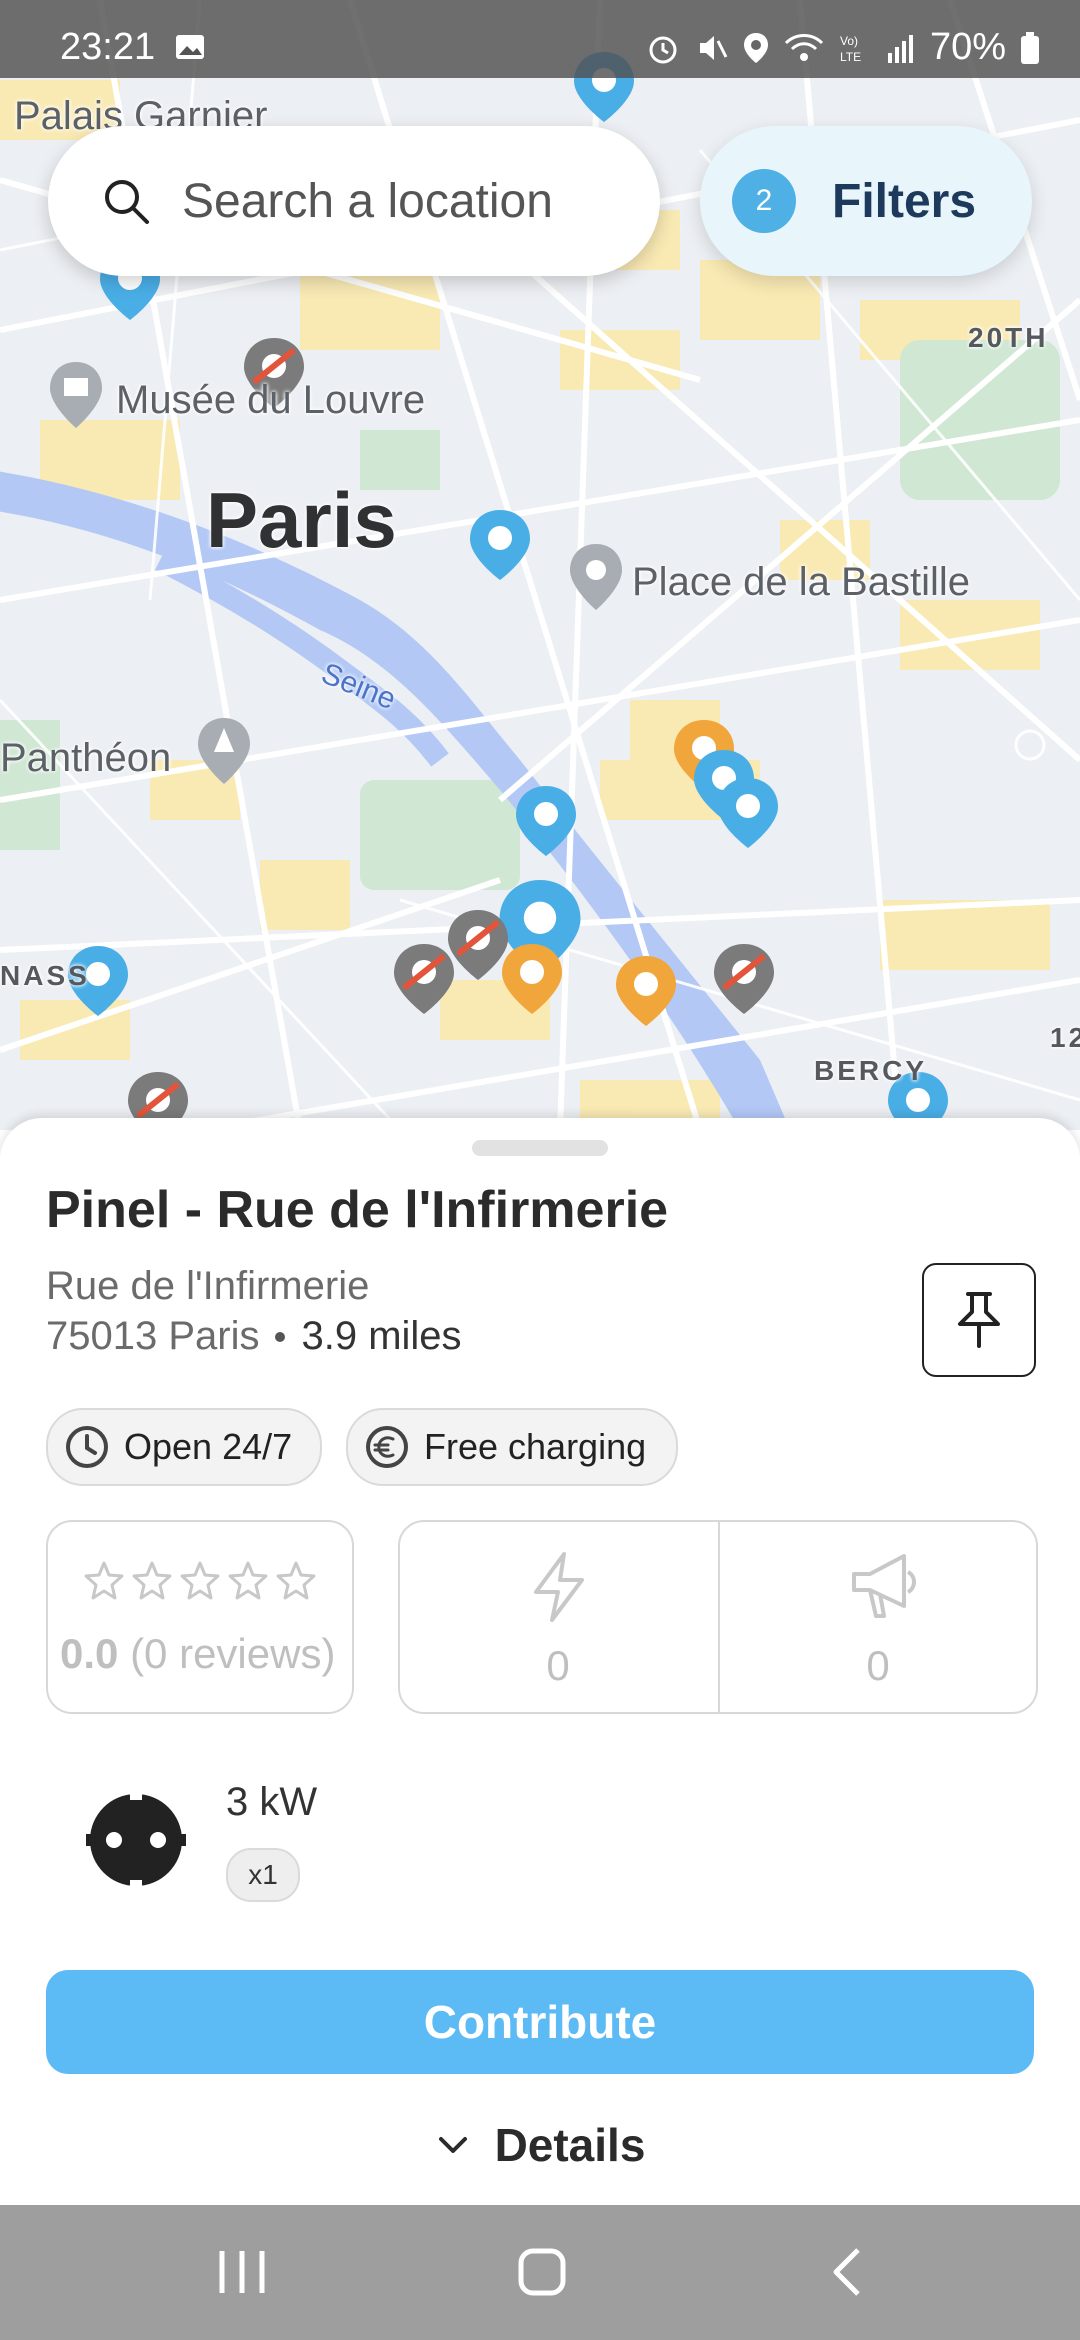  Describe the element at coordinates (558, 1665) in the screenshot. I see `charges-count: 0` at that location.